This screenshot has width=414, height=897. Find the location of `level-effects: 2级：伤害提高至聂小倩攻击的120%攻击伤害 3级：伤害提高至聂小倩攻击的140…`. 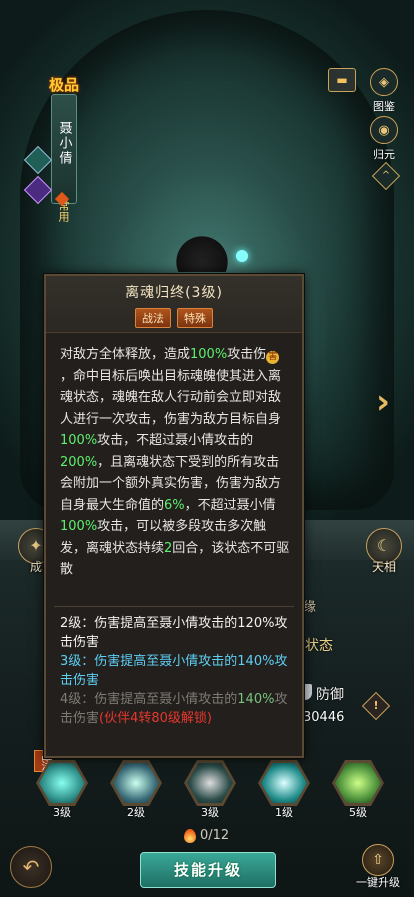

level-effects: 2级：伤害提高至聂小倩攻击的120%攻击伤害 3级：伤害提高至聂小倩攻击的140… is located at coordinates (178, 671).